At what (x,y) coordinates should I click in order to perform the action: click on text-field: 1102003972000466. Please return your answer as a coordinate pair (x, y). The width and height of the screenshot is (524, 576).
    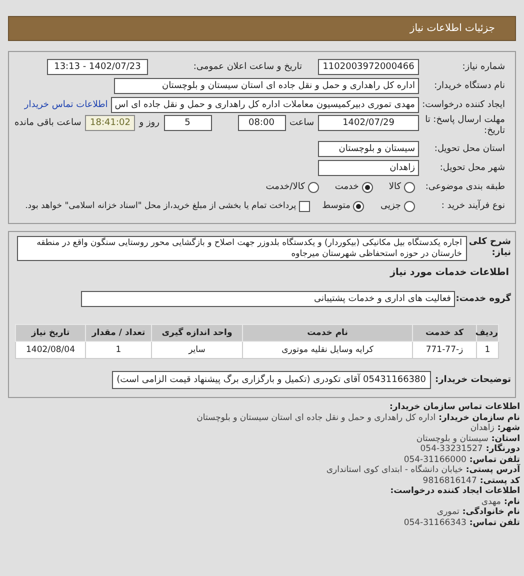
    Looking at the image, I should click on (368, 67).